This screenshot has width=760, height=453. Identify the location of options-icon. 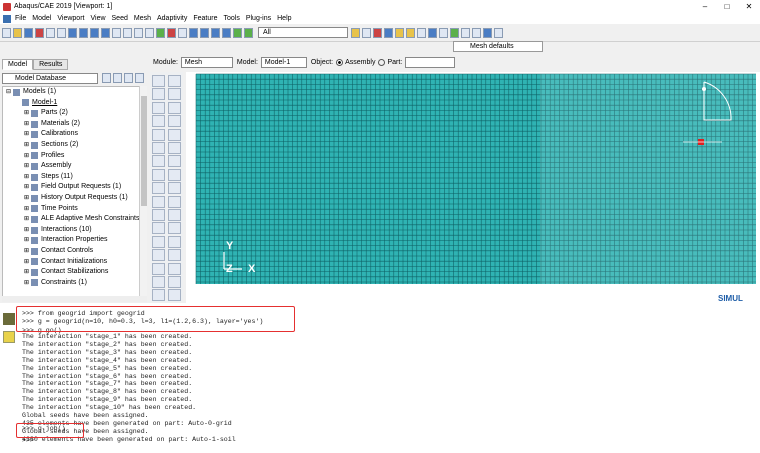
(487, 32).